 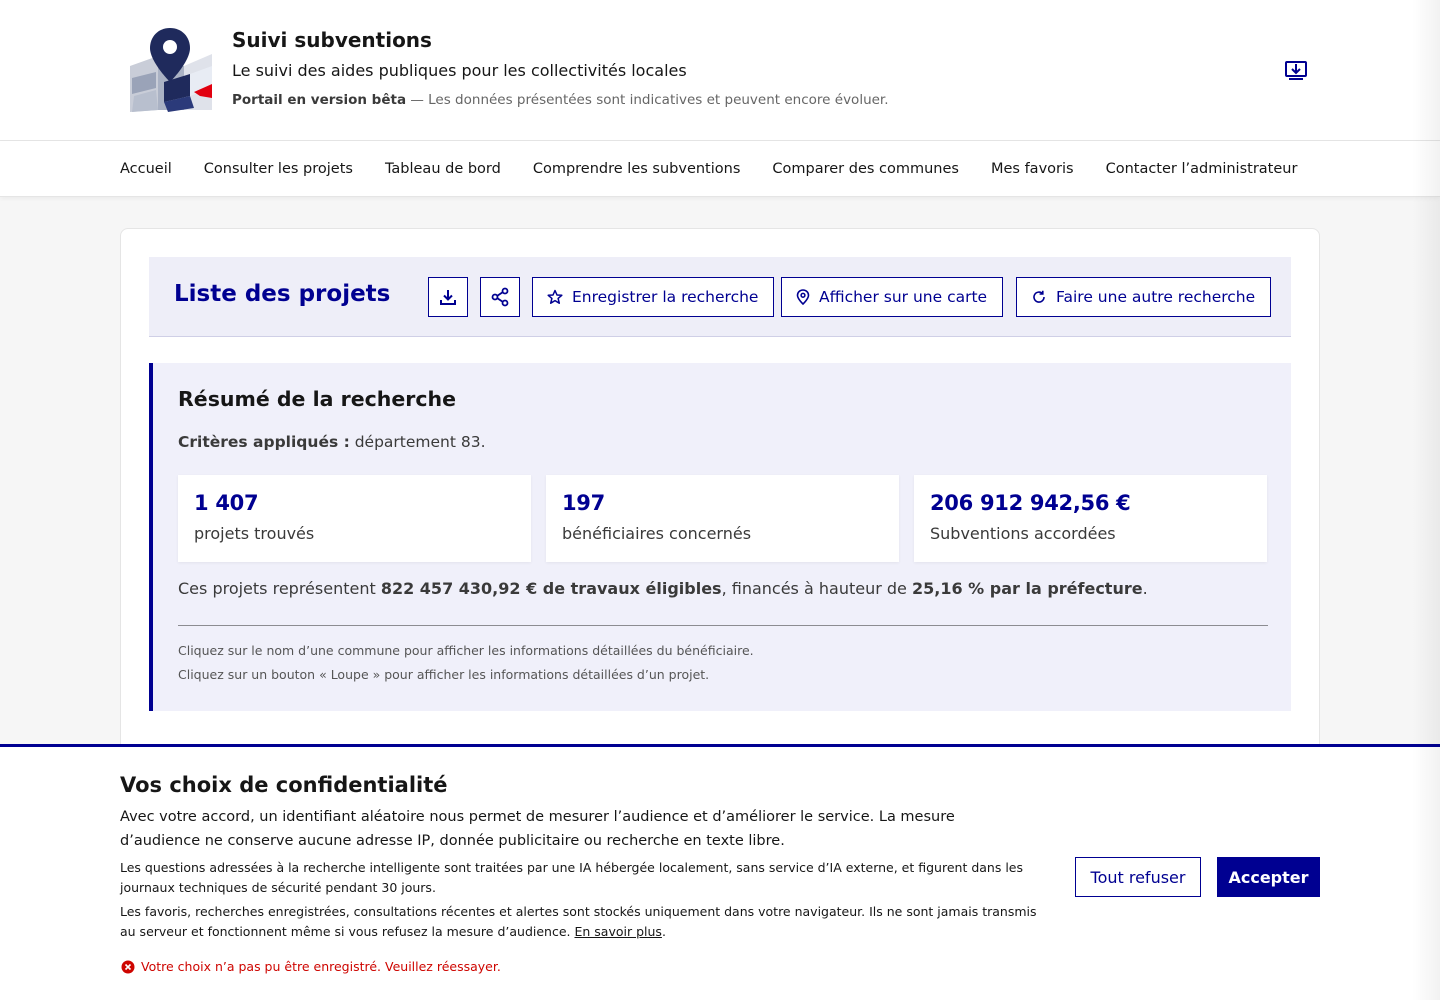 I want to click on summary-suffix: ., so click(x=1145, y=588).